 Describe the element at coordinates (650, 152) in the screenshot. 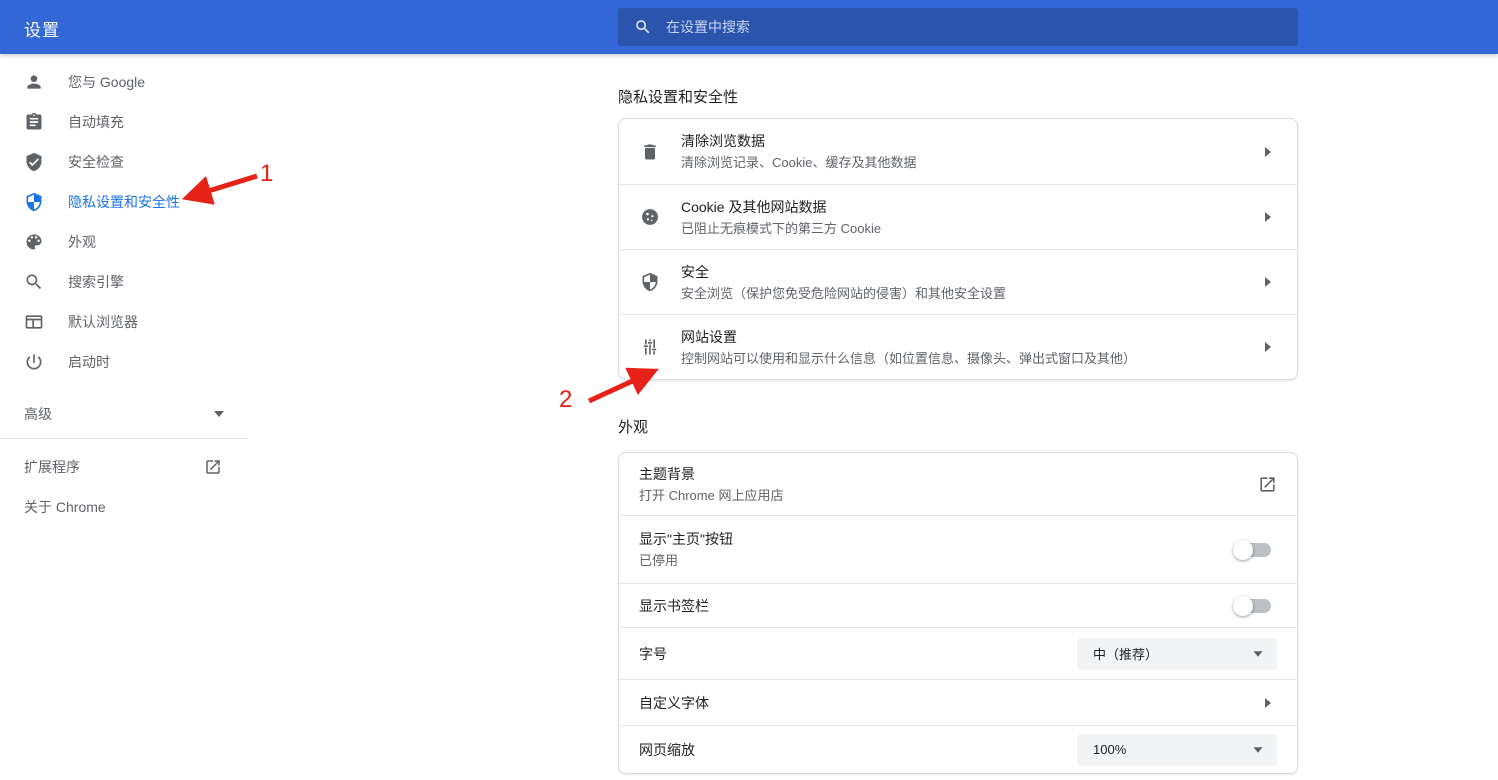

I see `trash-icon` at that location.